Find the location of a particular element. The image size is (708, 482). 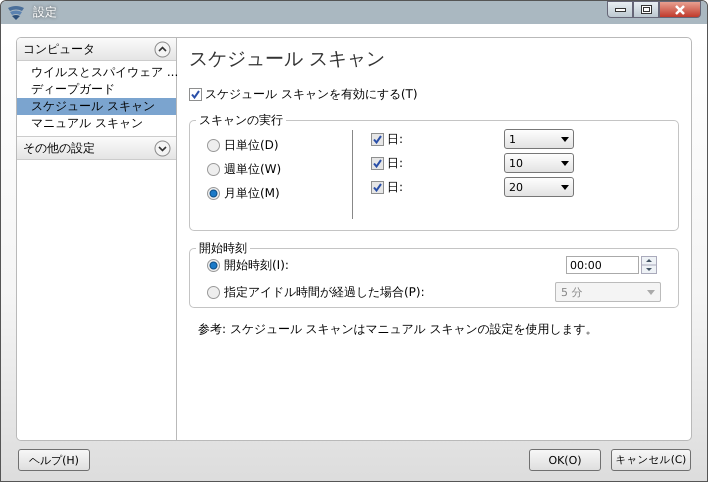

close-icon is located at coordinates (680, 9).